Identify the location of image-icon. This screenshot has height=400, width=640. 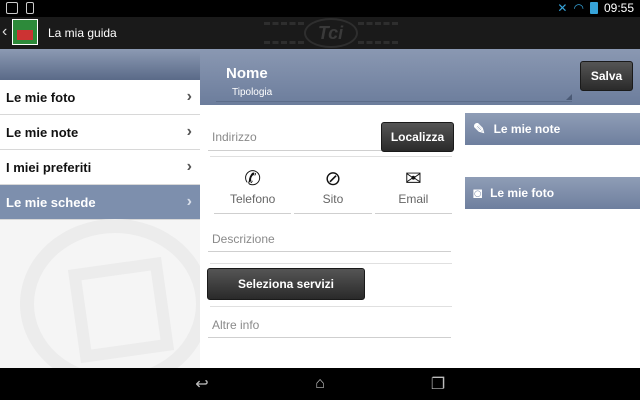
(12, 8).